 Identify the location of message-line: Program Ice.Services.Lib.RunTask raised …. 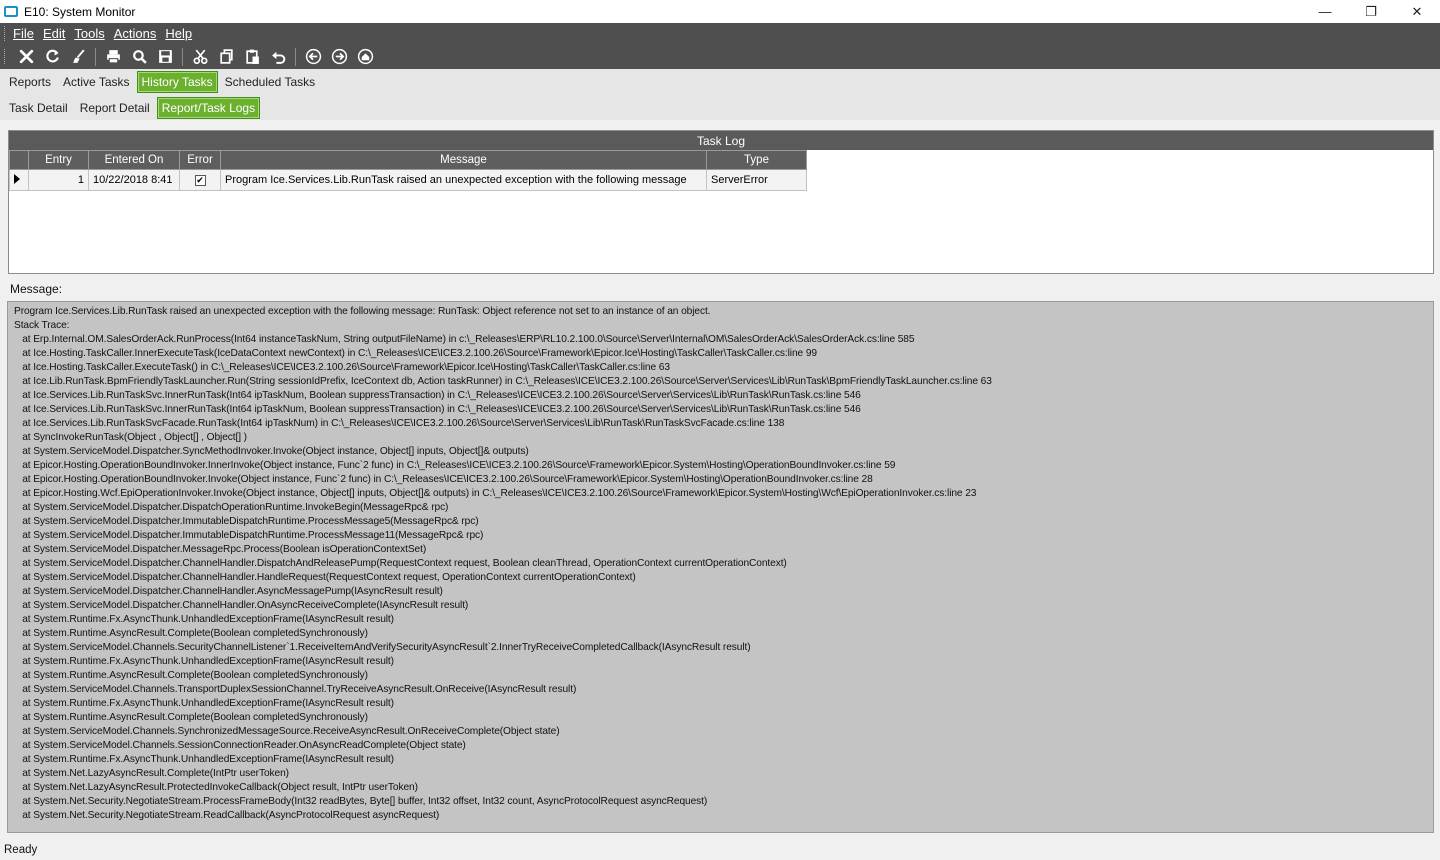
(362, 311).